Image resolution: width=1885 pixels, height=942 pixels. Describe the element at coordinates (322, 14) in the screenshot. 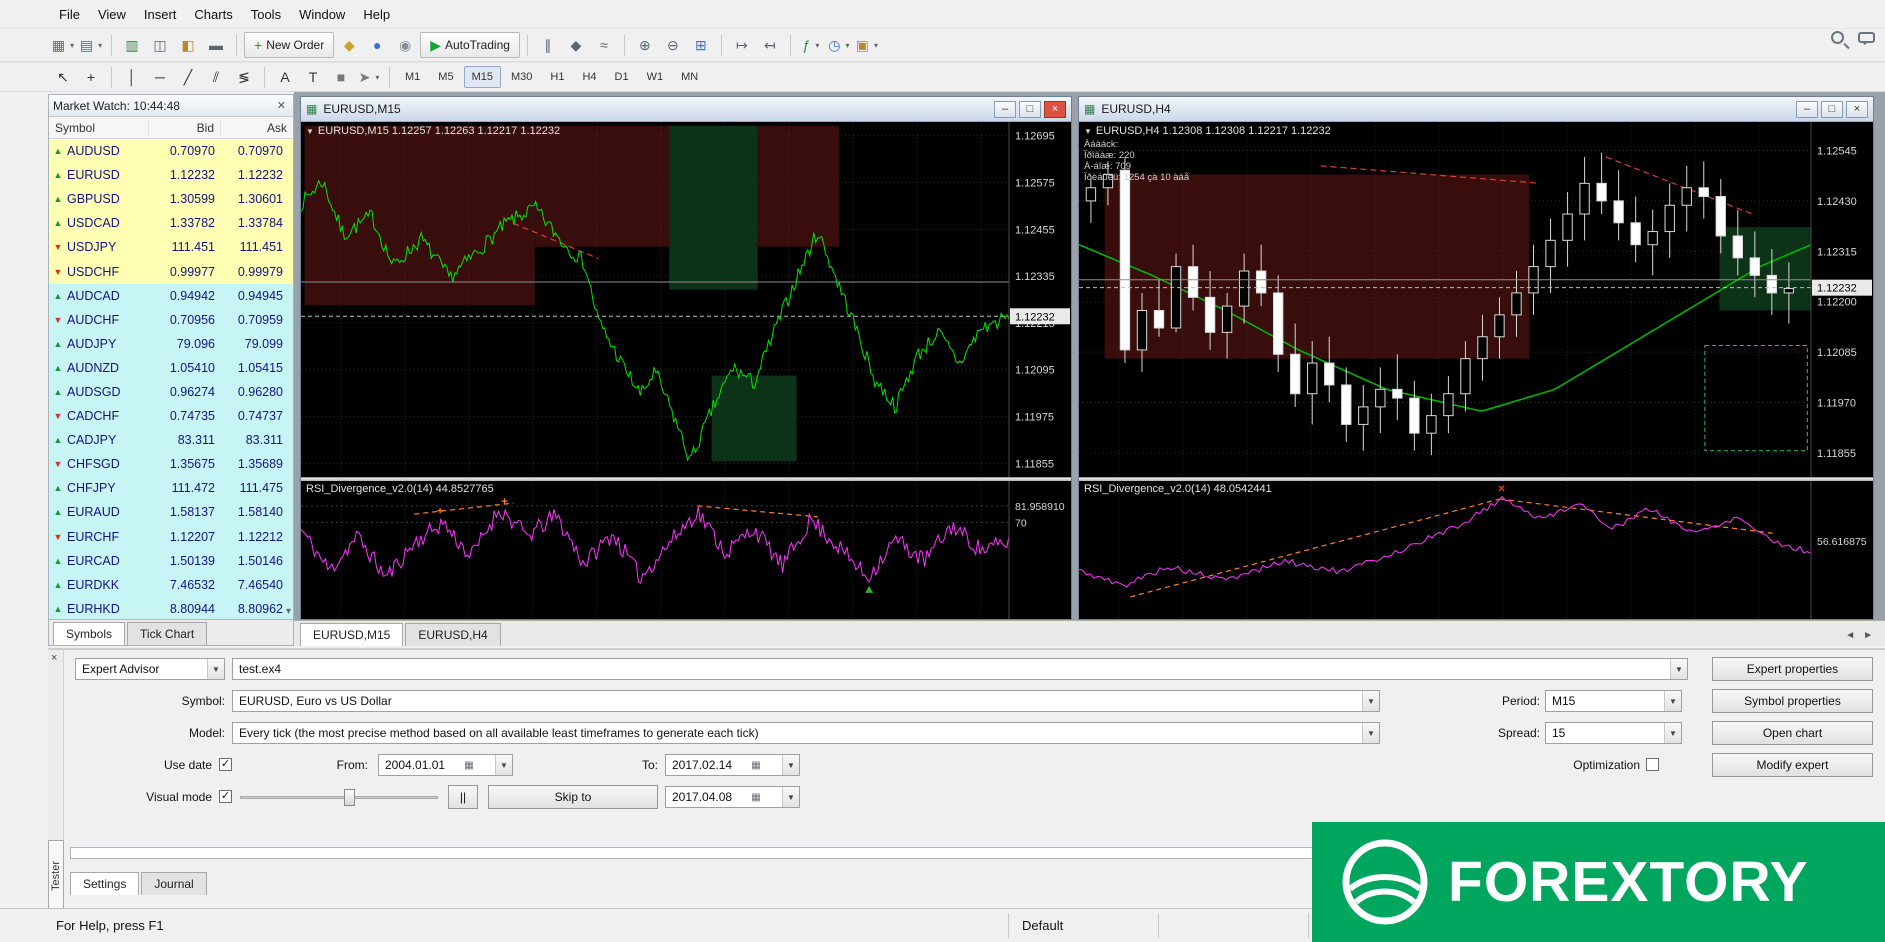

I see `menu-window: Window` at that location.